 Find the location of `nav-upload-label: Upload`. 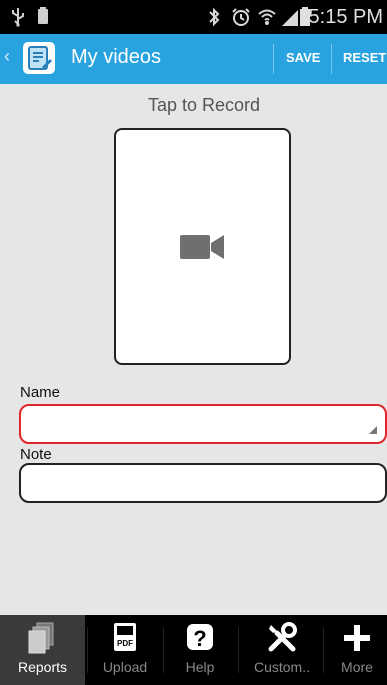

nav-upload-label: Upload is located at coordinates (125, 667).